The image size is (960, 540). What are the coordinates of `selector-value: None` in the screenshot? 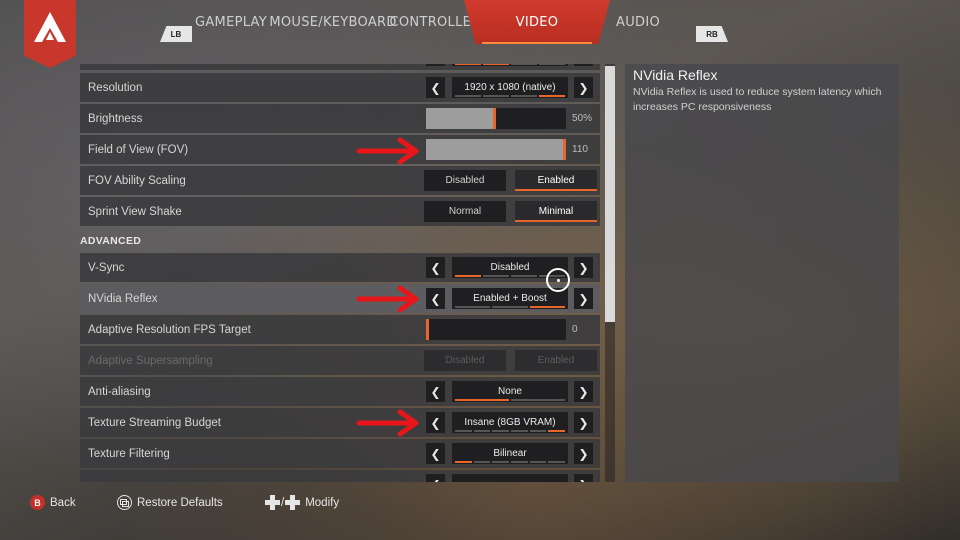 It's located at (510, 391).